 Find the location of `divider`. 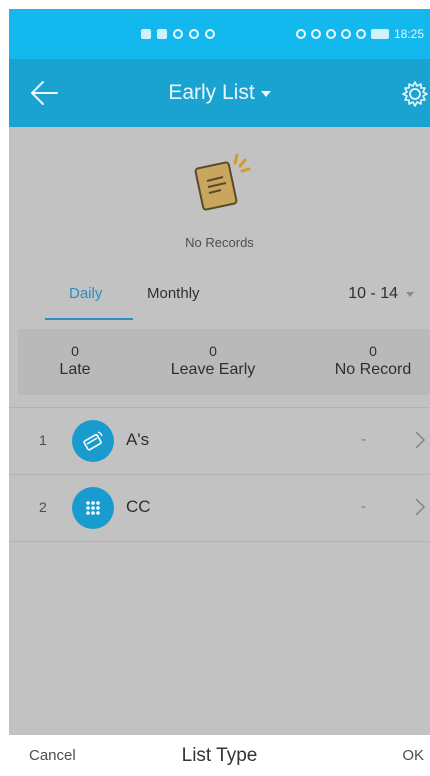

divider is located at coordinates (219, 541).